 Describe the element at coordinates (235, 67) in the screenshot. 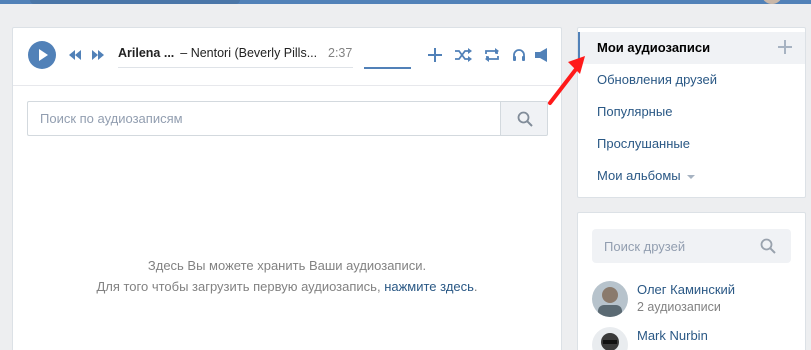

I see `progress-bar` at that location.